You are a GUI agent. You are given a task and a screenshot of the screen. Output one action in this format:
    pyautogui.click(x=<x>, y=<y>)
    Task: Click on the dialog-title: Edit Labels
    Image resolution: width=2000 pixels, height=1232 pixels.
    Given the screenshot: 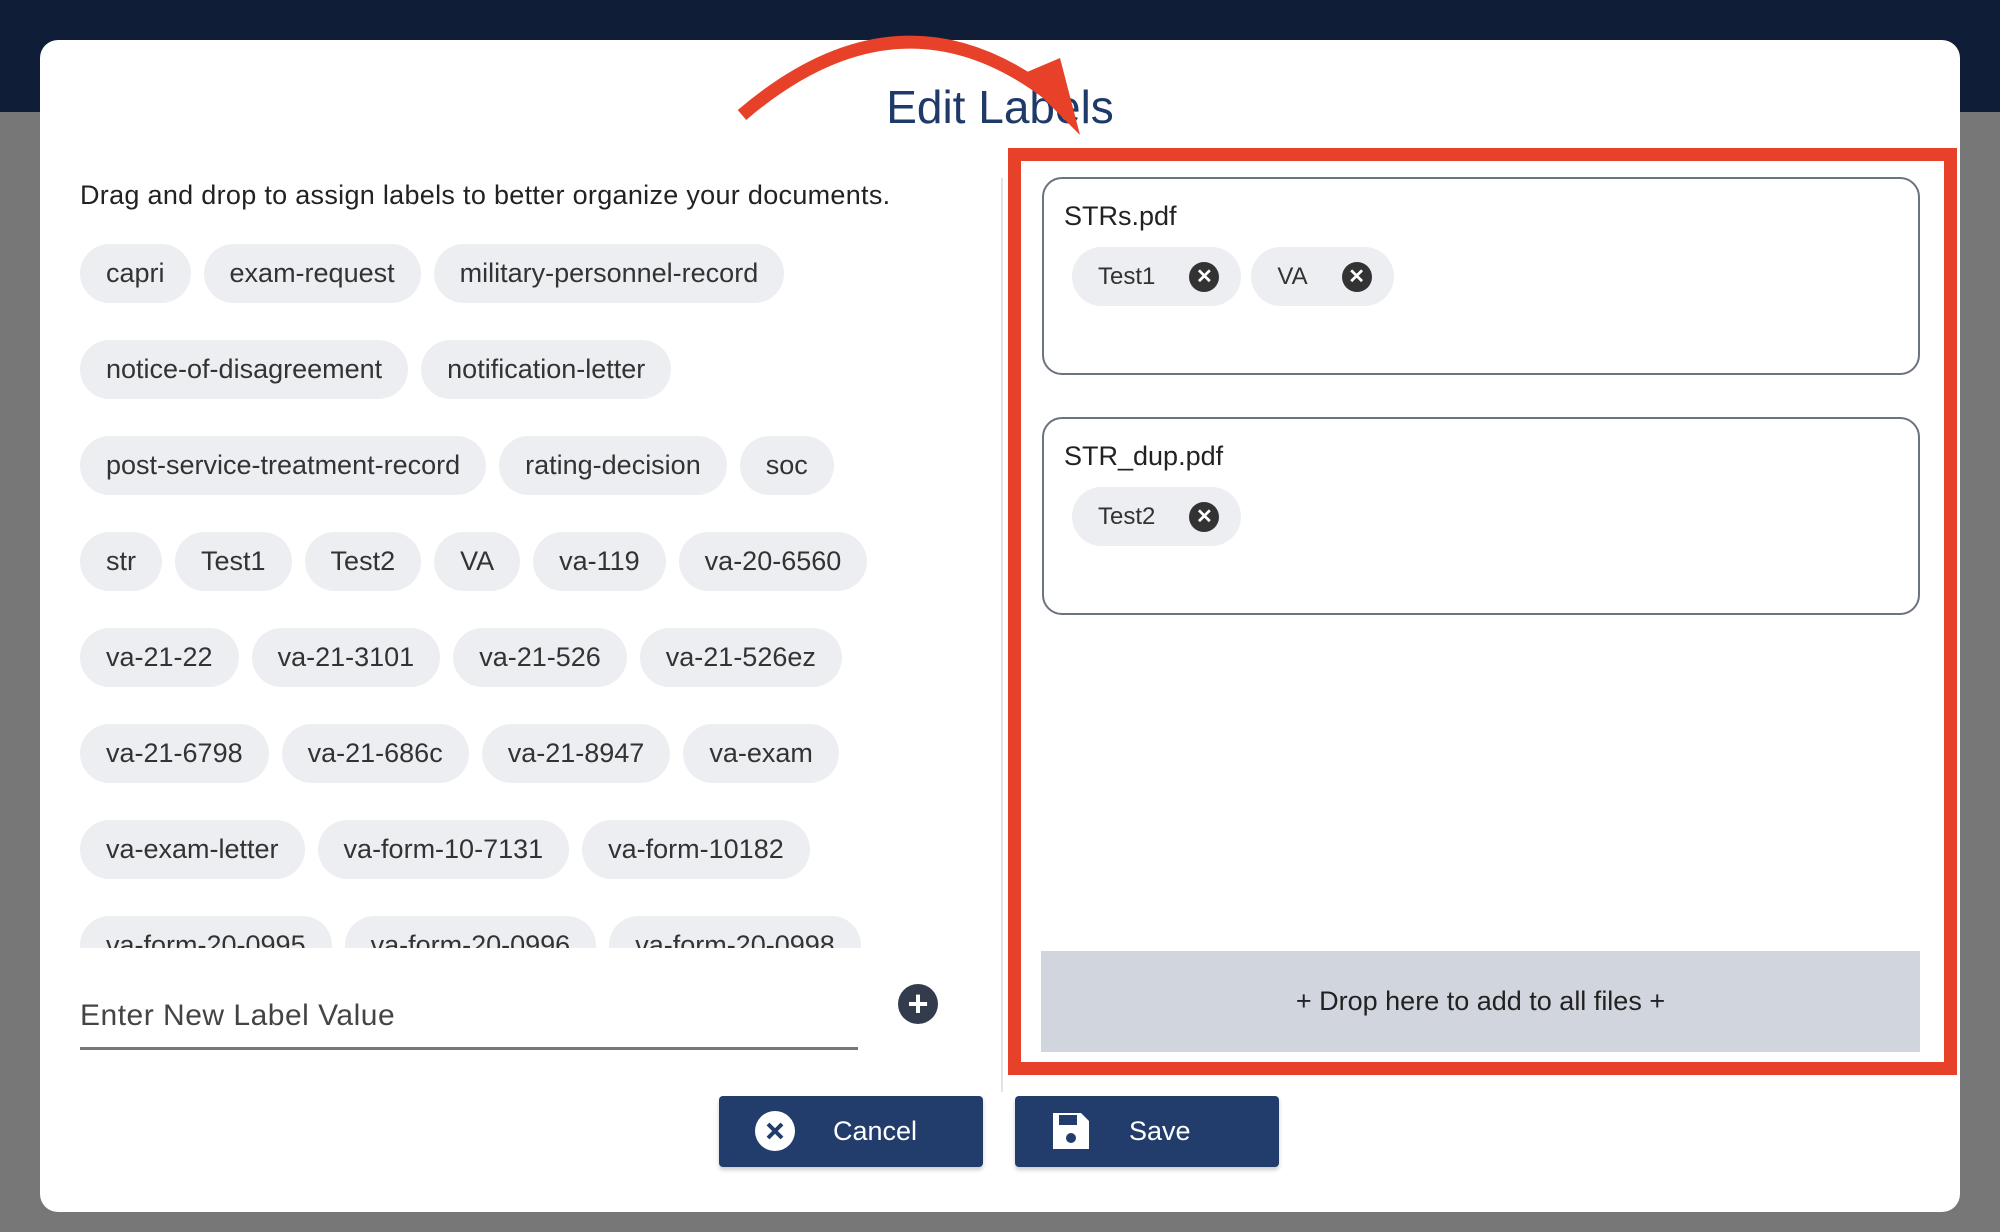 What is the action you would take?
    pyautogui.click(x=1000, y=107)
    